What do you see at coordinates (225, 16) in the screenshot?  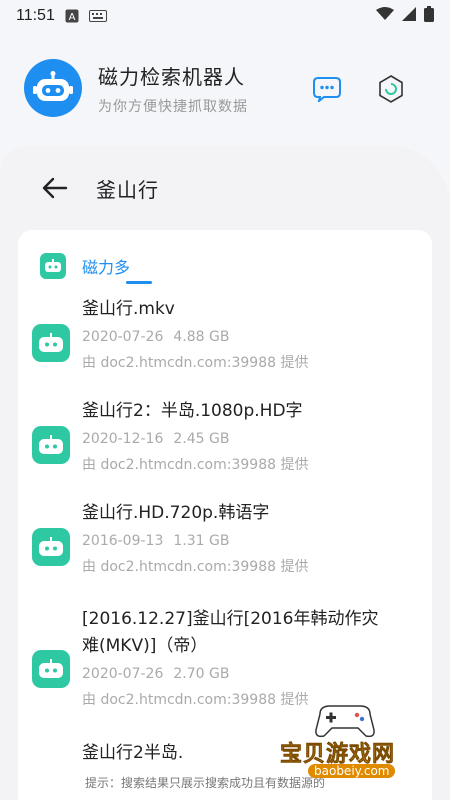 I see `status-bar: 11:51 A` at bounding box center [225, 16].